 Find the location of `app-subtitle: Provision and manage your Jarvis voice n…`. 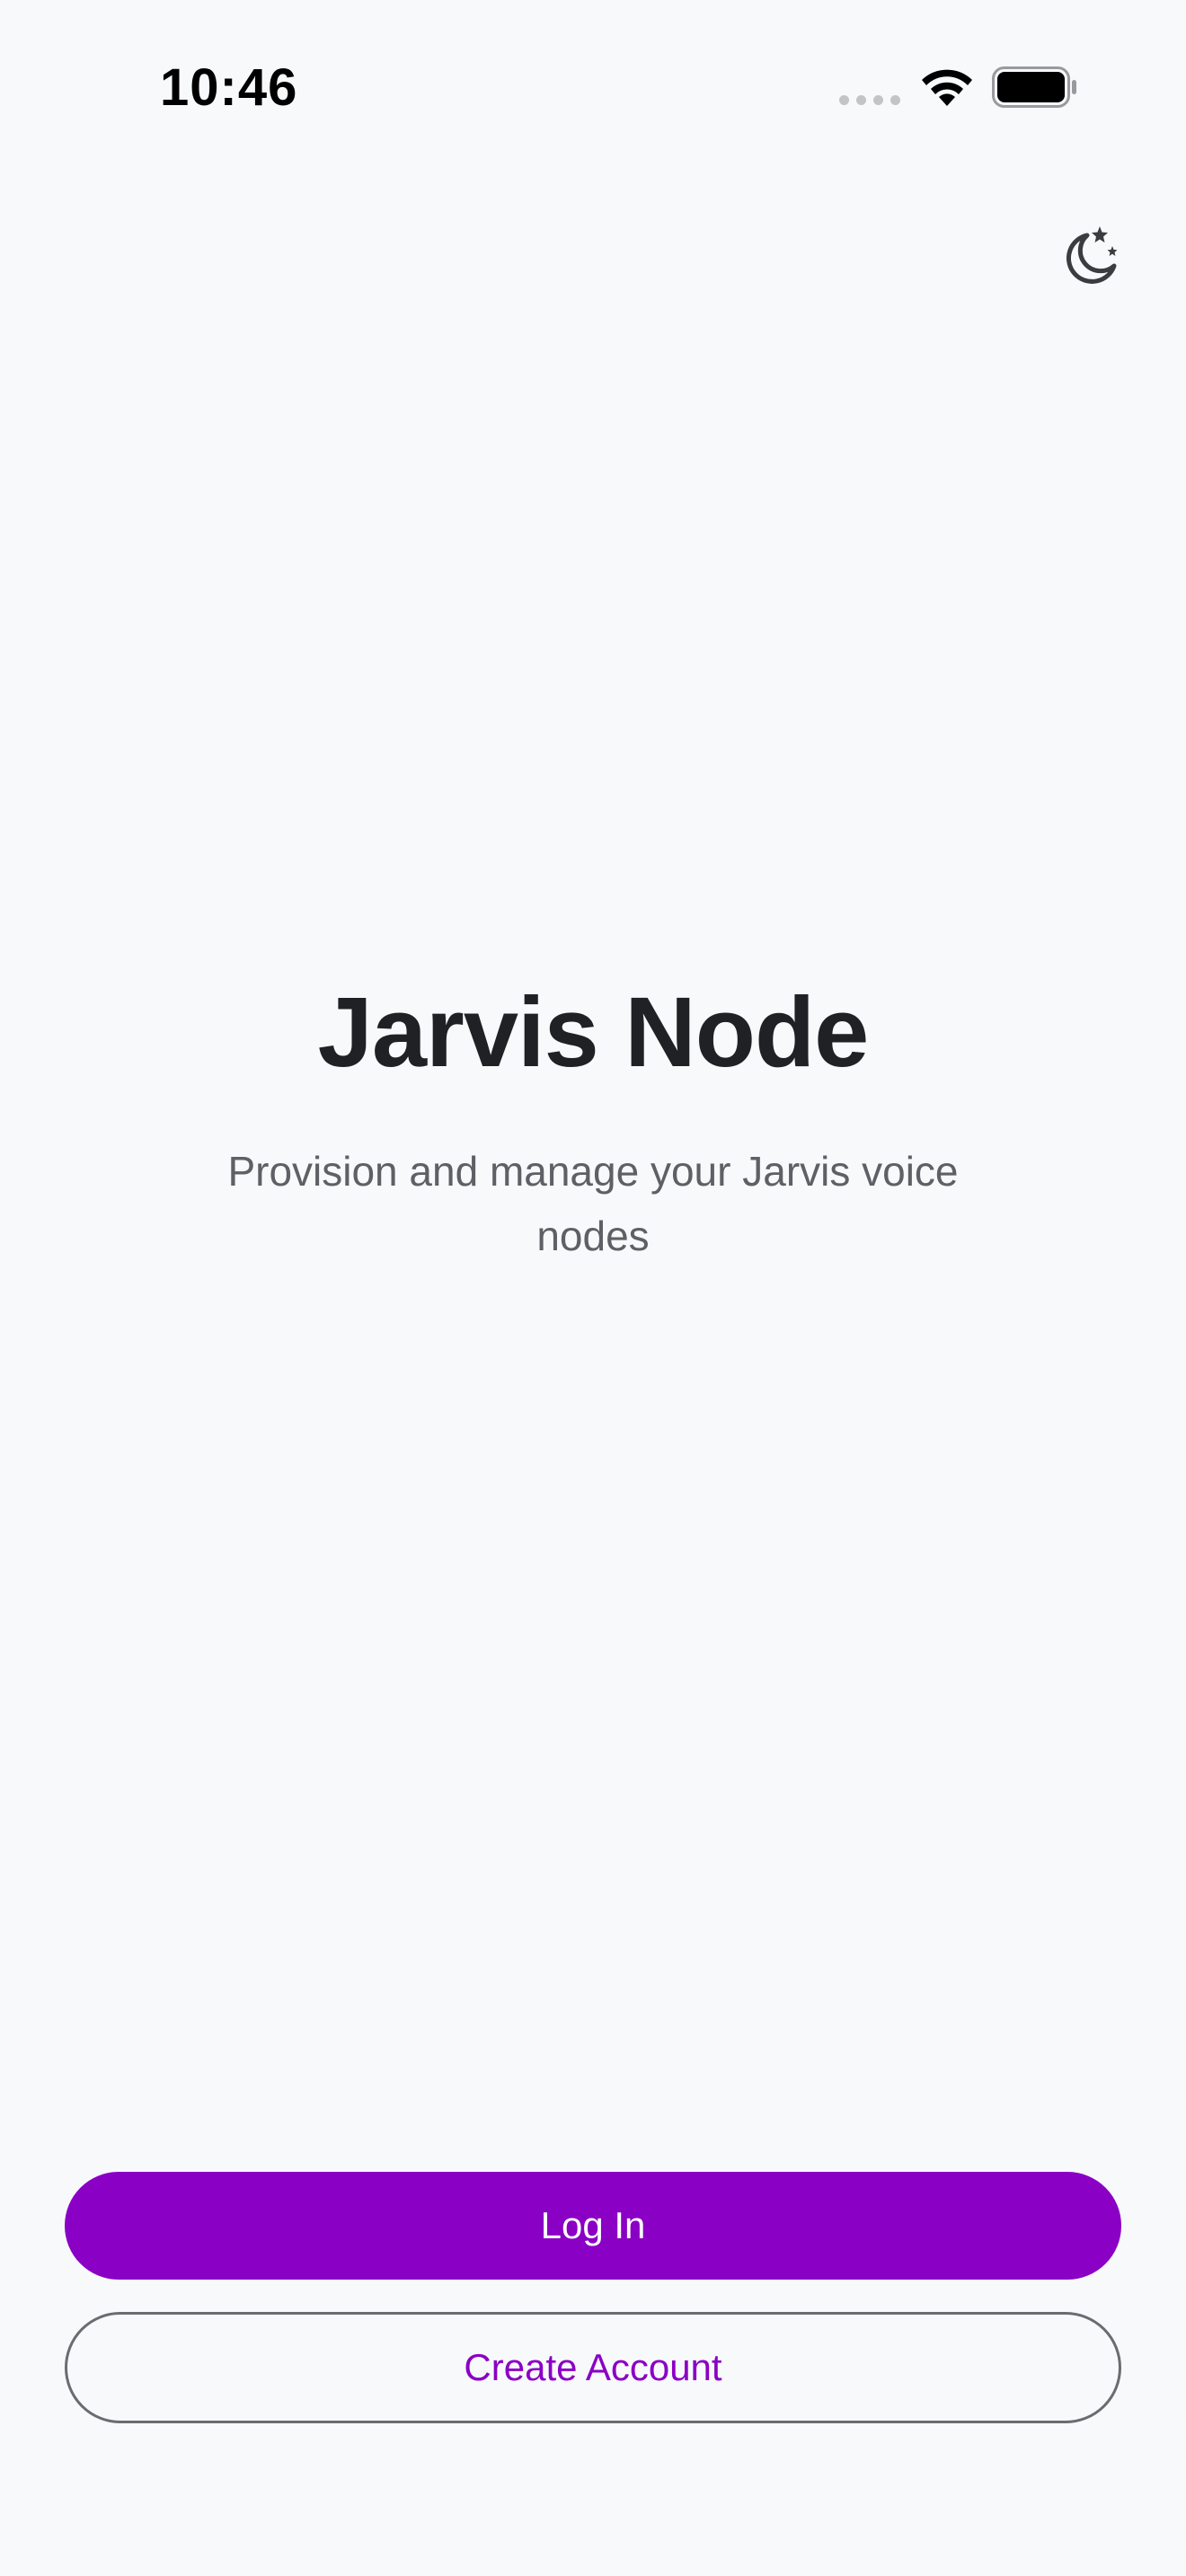

app-subtitle: Provision and manage your Jarvis voice n… is located at coordinates (593, 1203).